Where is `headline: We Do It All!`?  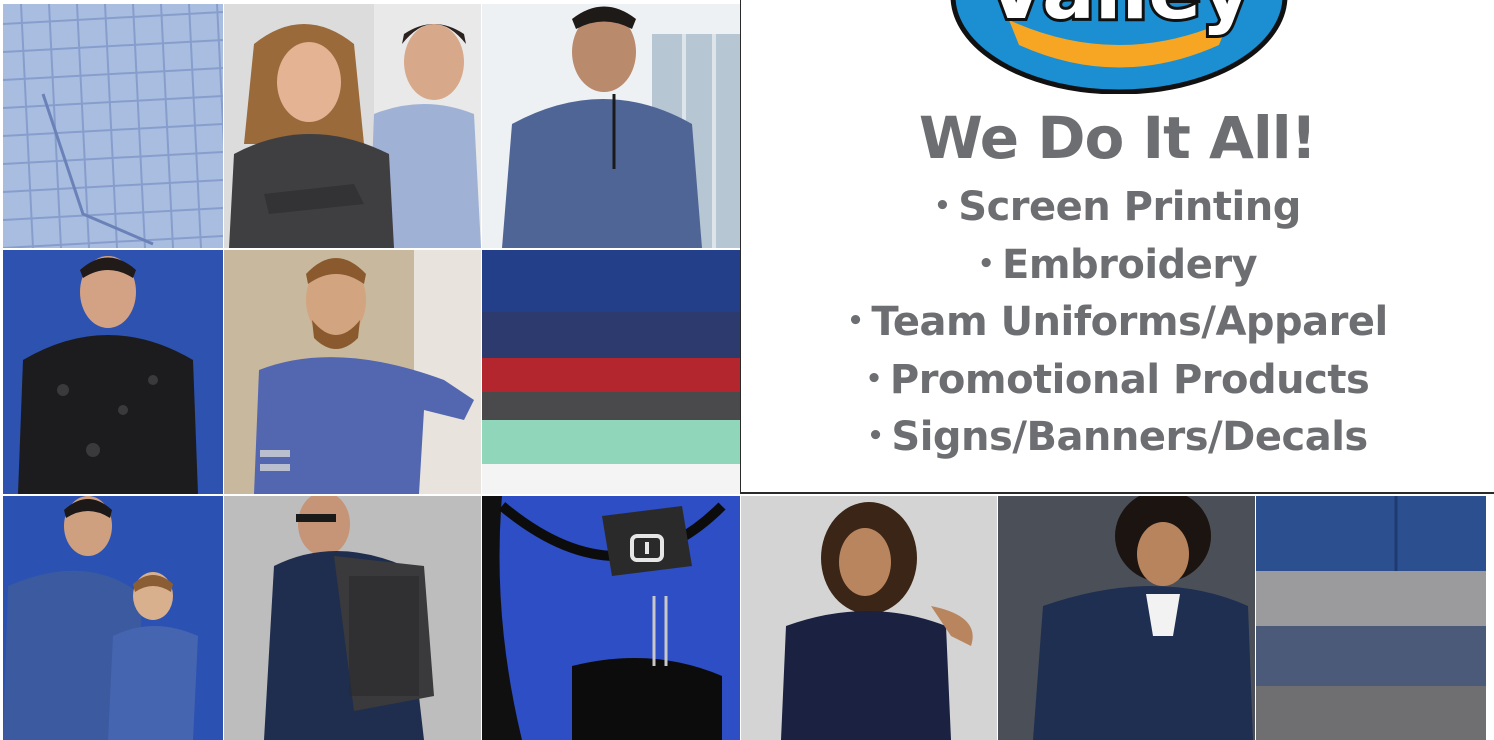
headline: We Do It All! is located at coordinates (1117, 138).